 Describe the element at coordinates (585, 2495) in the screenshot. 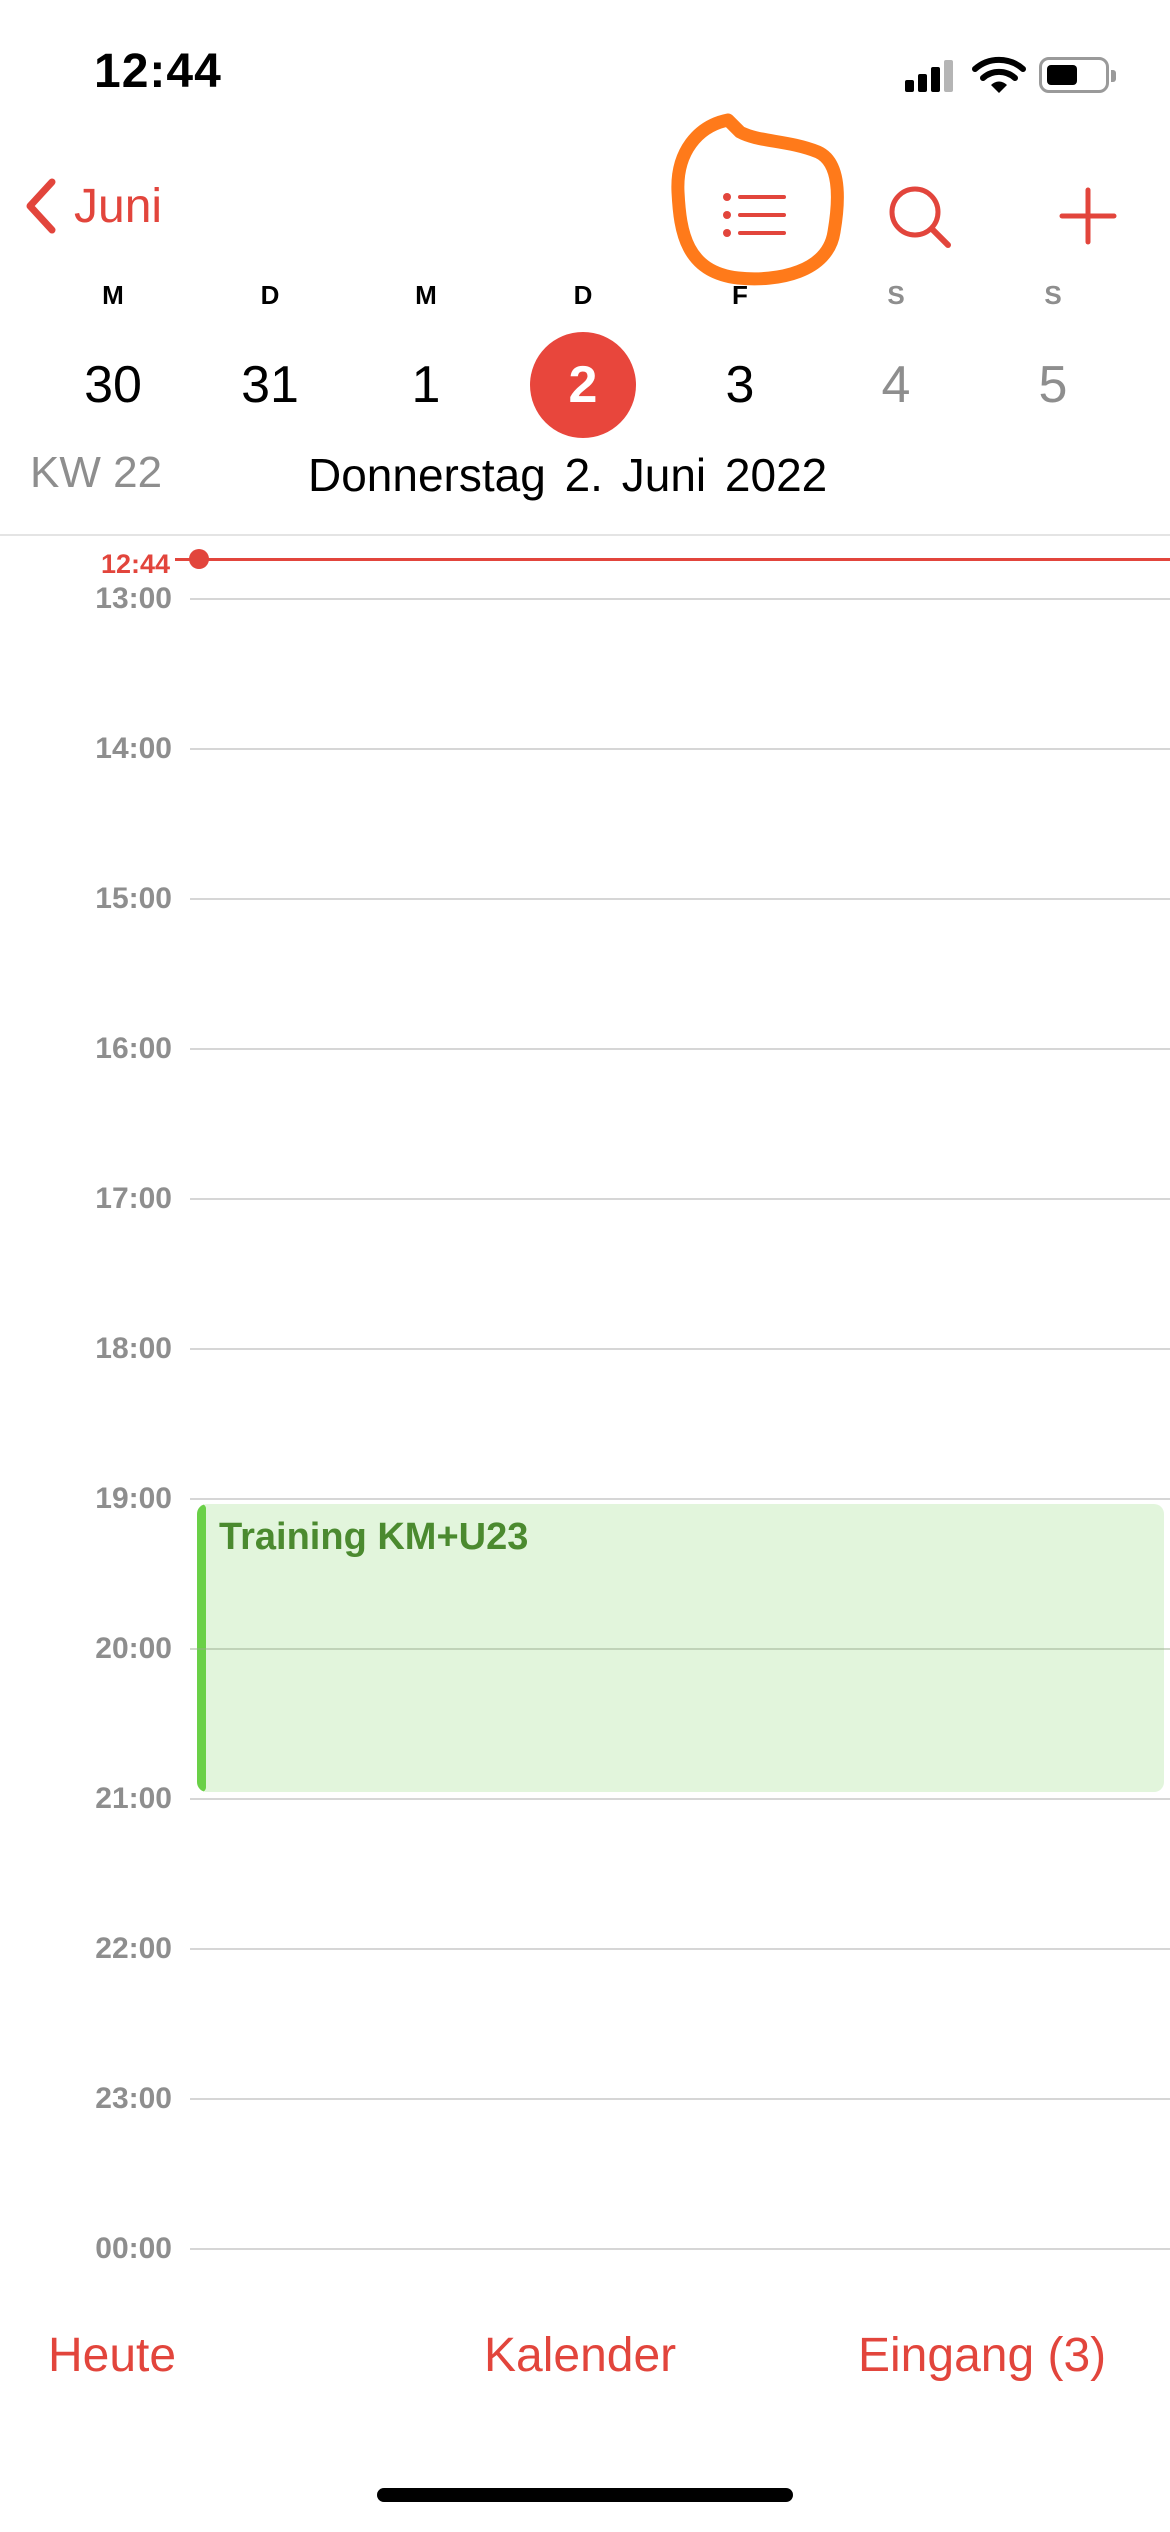

I see `home-indicator` at that location.